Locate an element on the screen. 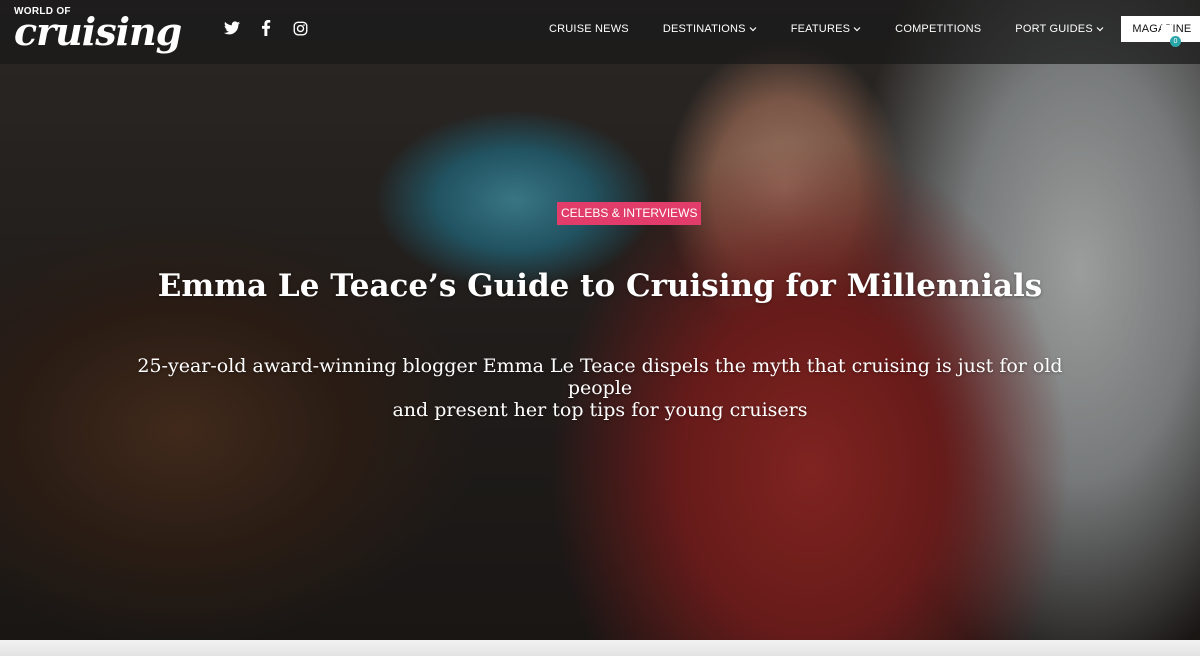 This screenshot has height=656, width=1200. nav-port-guides: PORT GUIDES is located at coordinates (1059, 29).